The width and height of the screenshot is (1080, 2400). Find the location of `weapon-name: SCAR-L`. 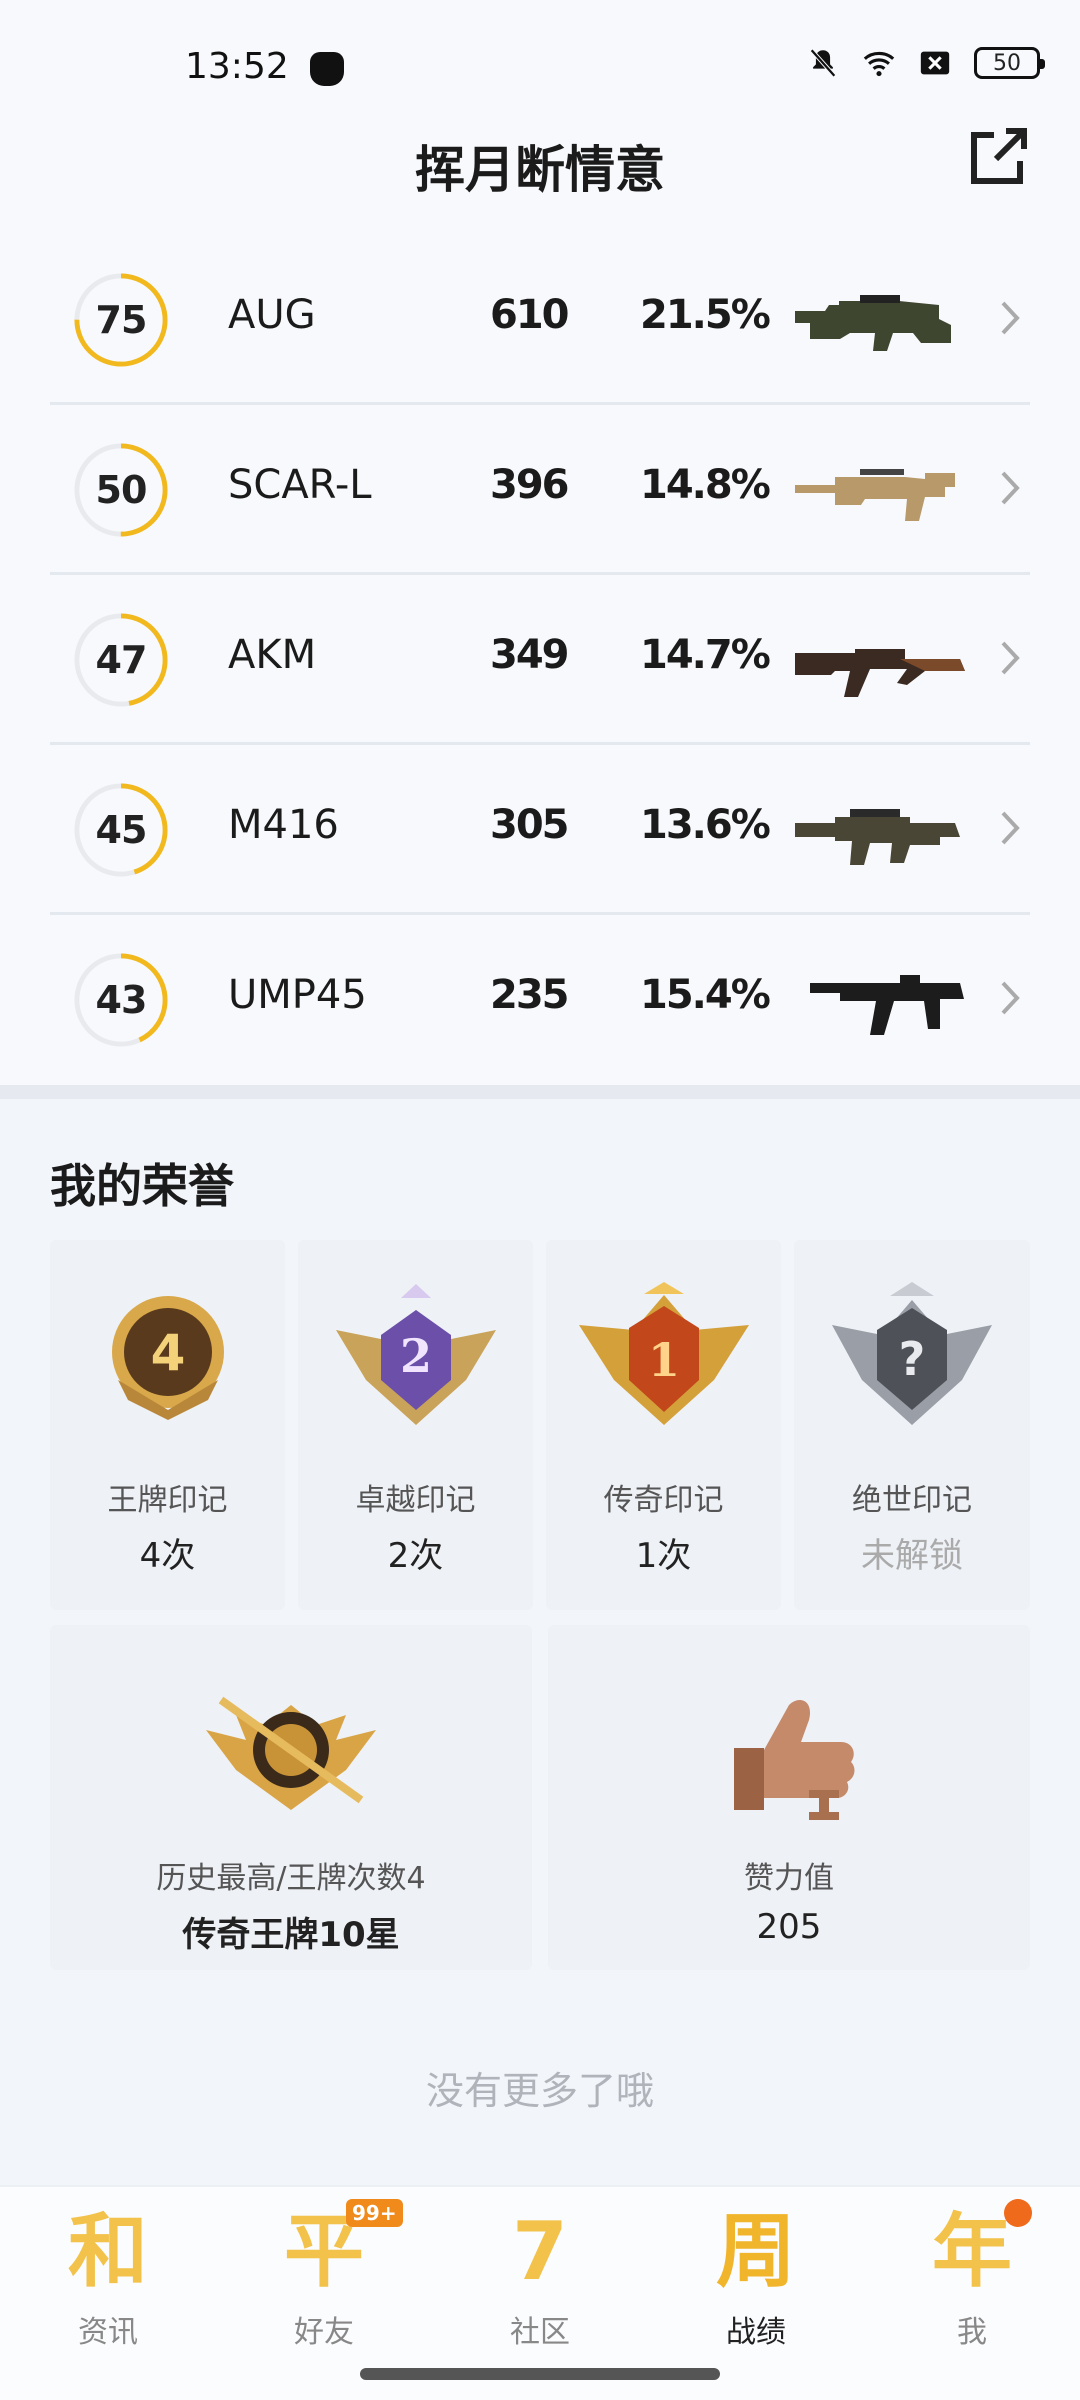

weapon-name: SCAR-L is located at coordinates (300, 485).